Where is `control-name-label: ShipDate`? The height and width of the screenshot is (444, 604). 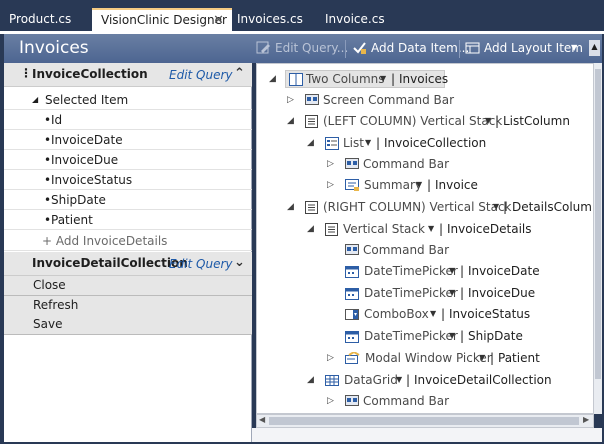
control-name-label: ShipDate is located at coordinates (495, 336).